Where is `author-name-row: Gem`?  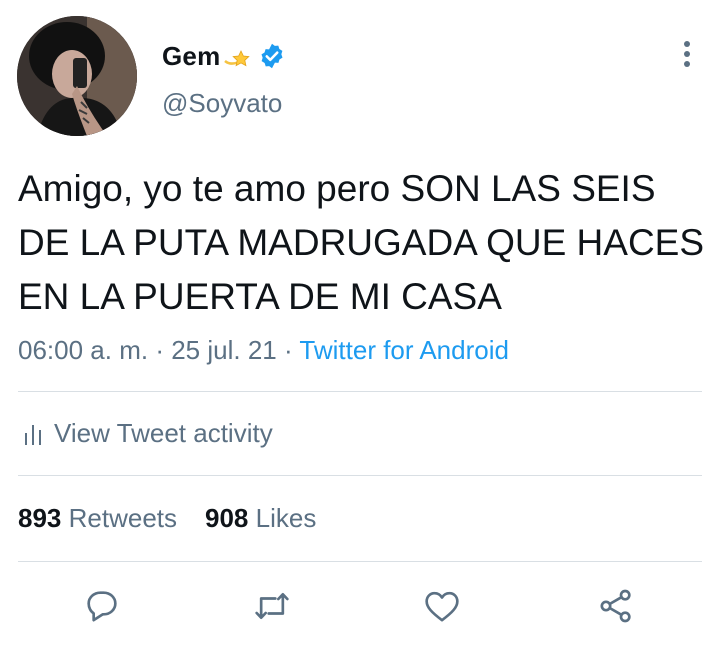 author-name-row: Gem is located at coordinates (224, 56).